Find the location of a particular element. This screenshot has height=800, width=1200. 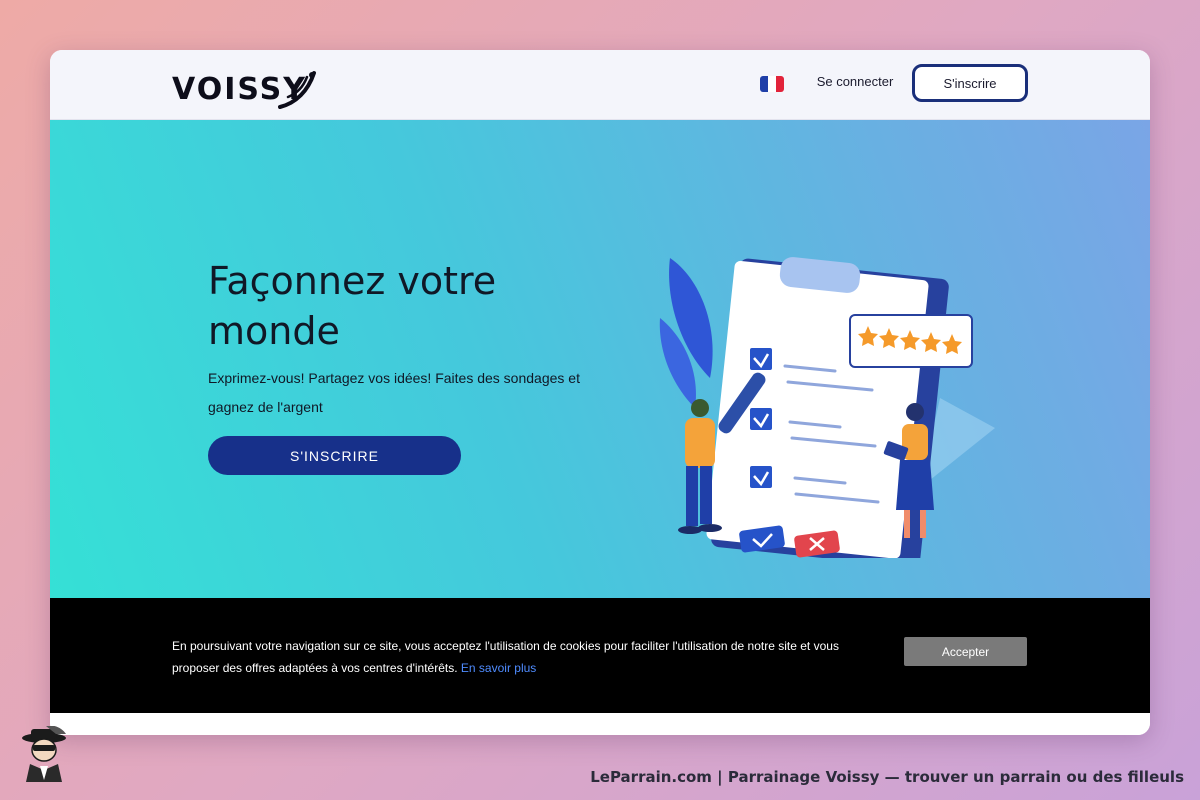

signup-button: S'inscrire is located at coordinates (970, 83).